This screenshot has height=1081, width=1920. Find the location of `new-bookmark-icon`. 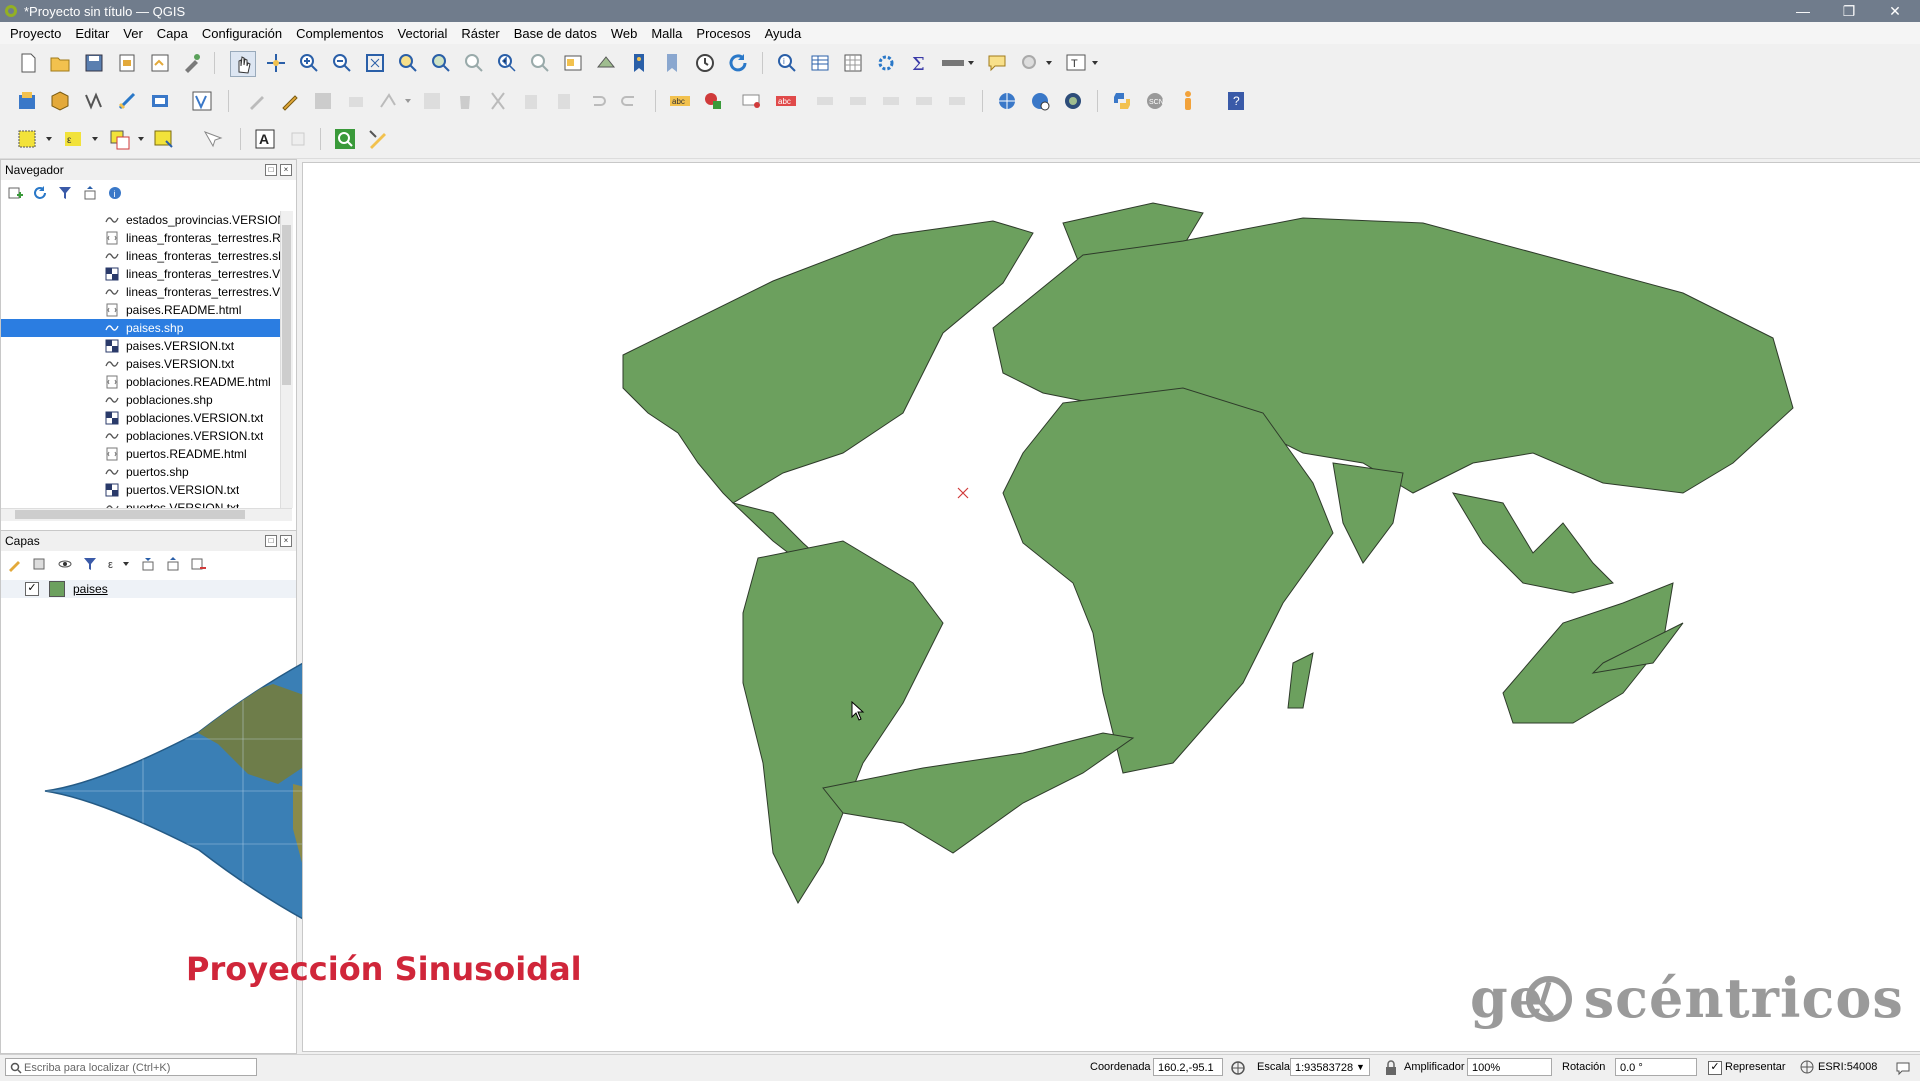

new-bookmark-icon is located at coordinates (639, 63).